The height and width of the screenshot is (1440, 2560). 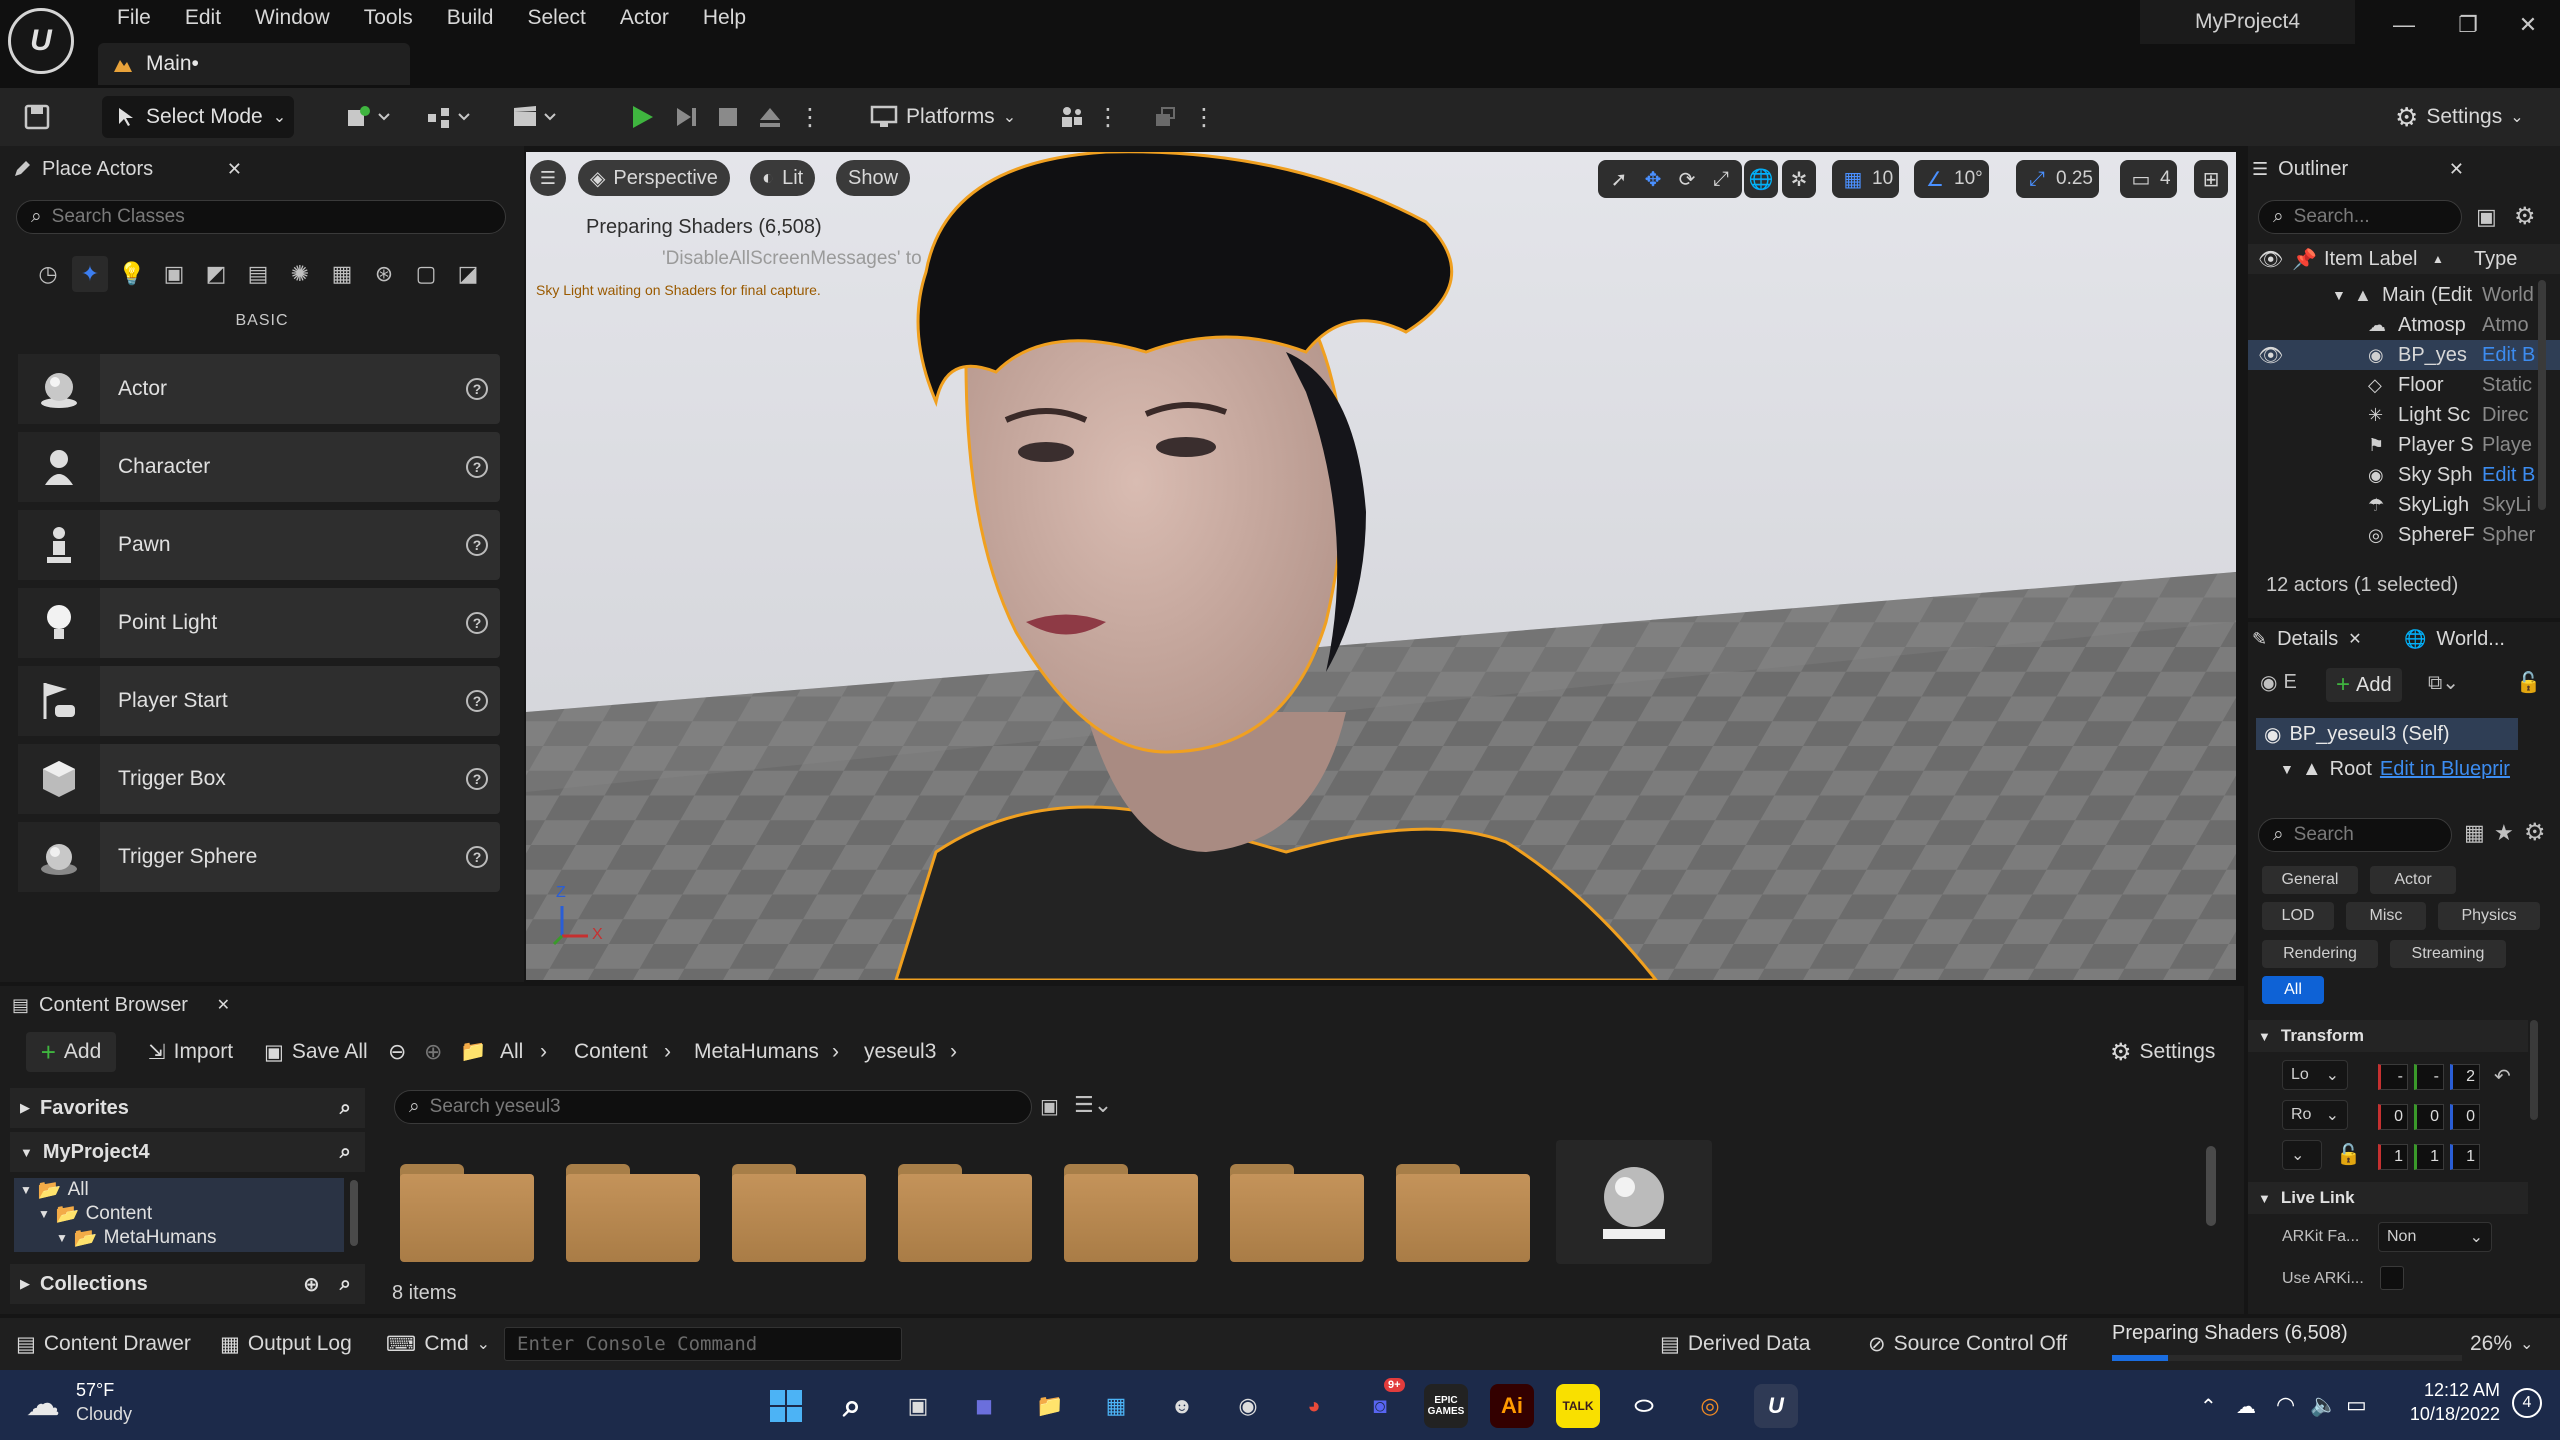 I want to click on basic-category-icon: ✦, so click(x=90, y=274).